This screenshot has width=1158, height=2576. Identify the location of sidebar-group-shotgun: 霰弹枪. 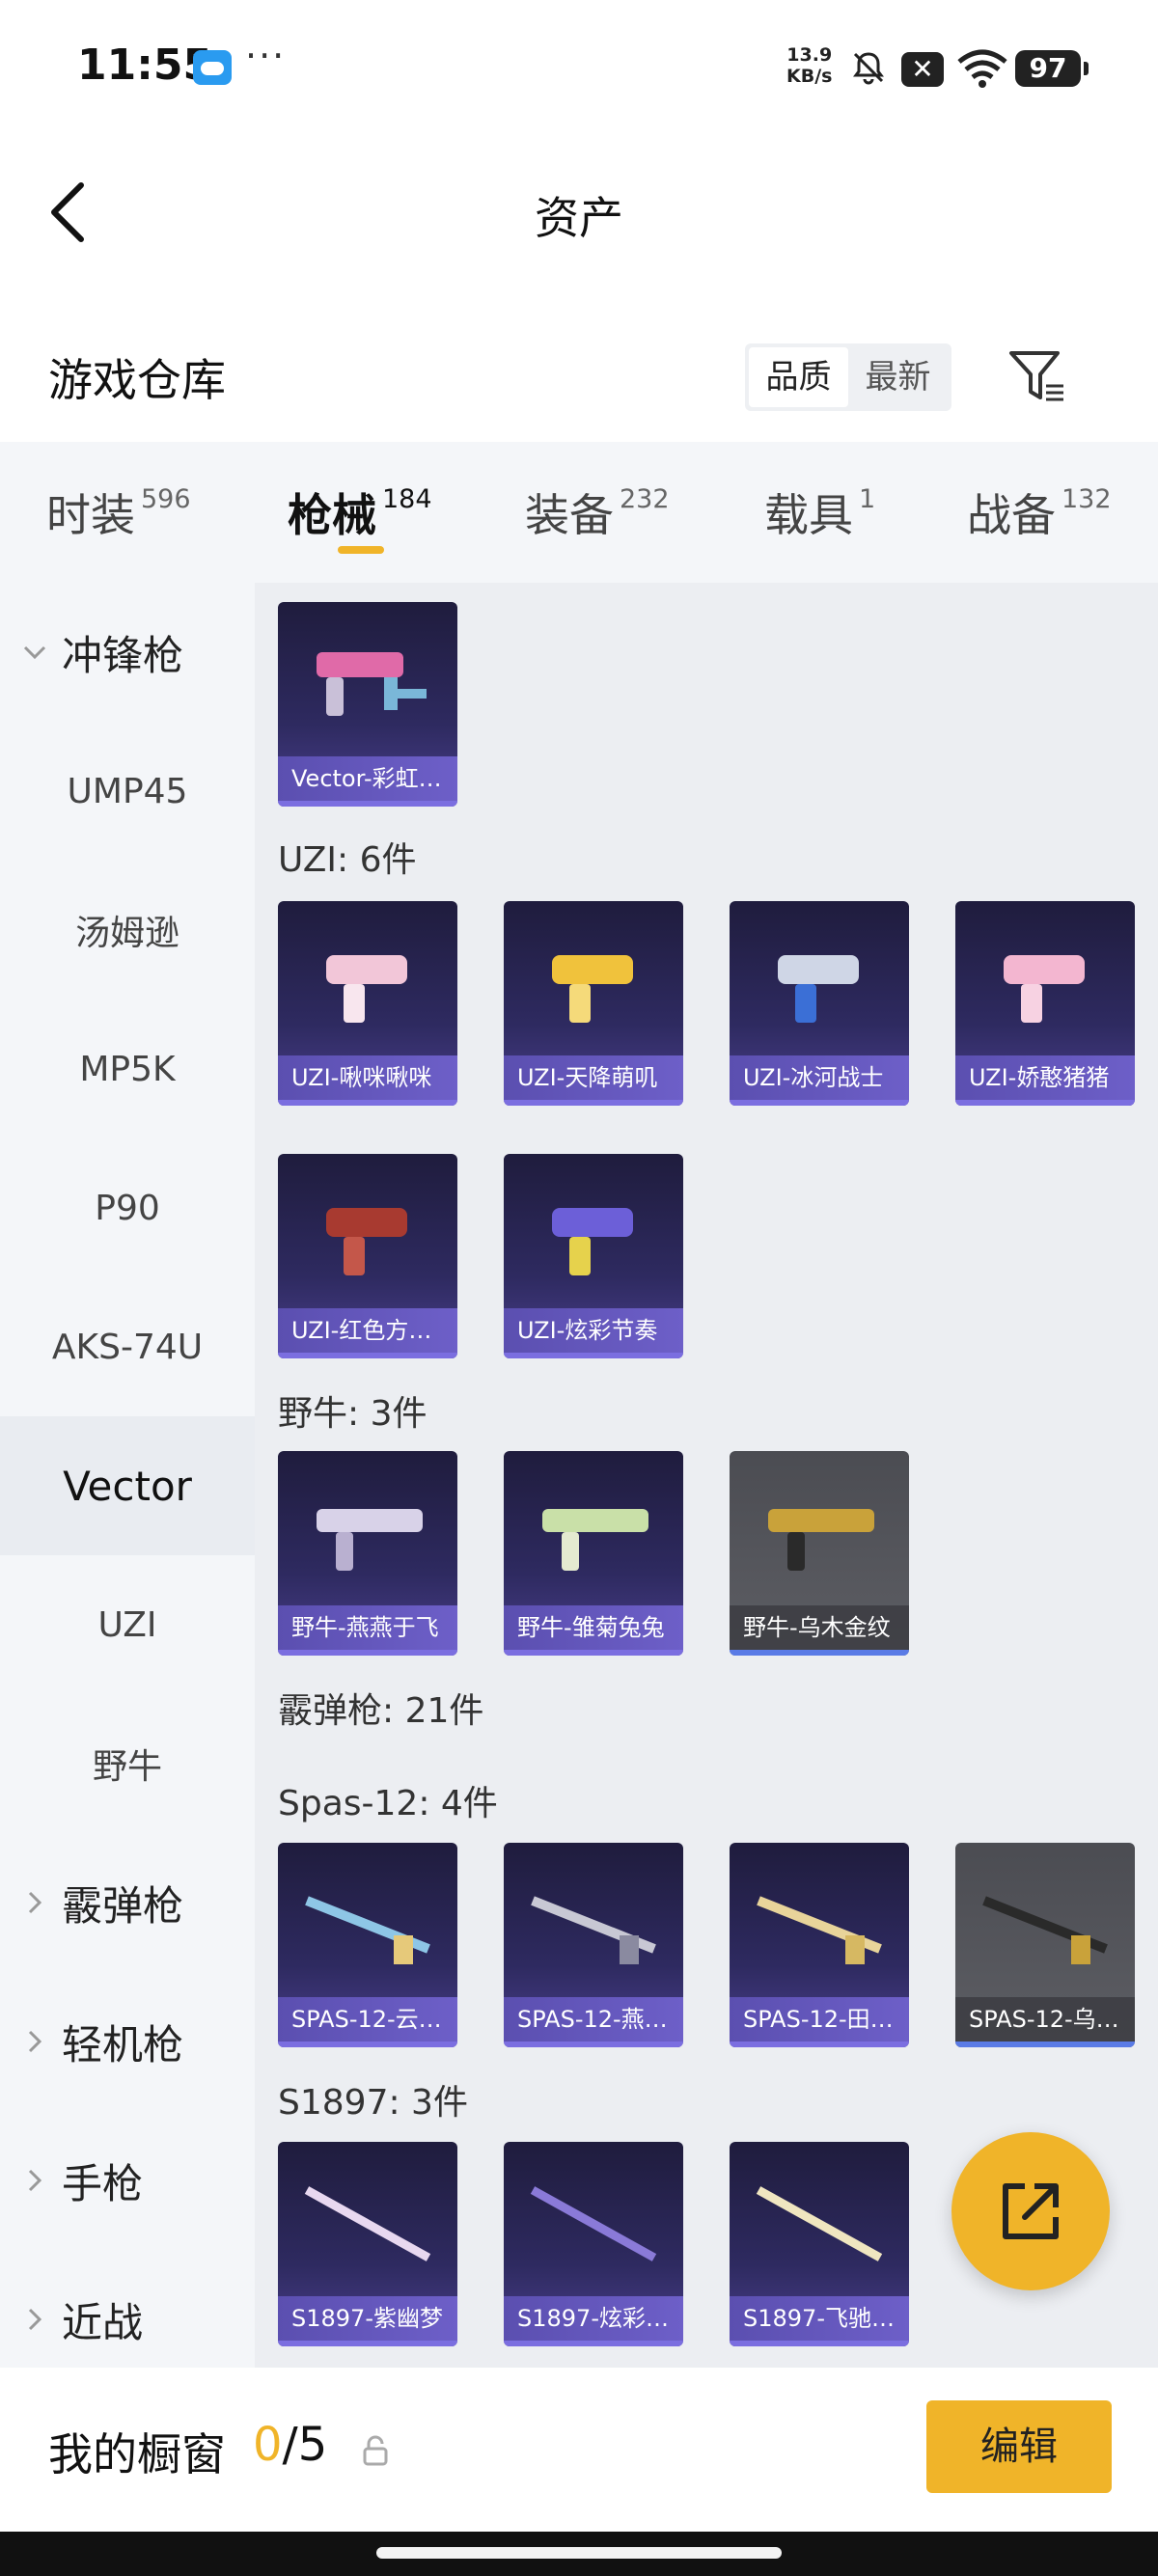
(127, 1903).